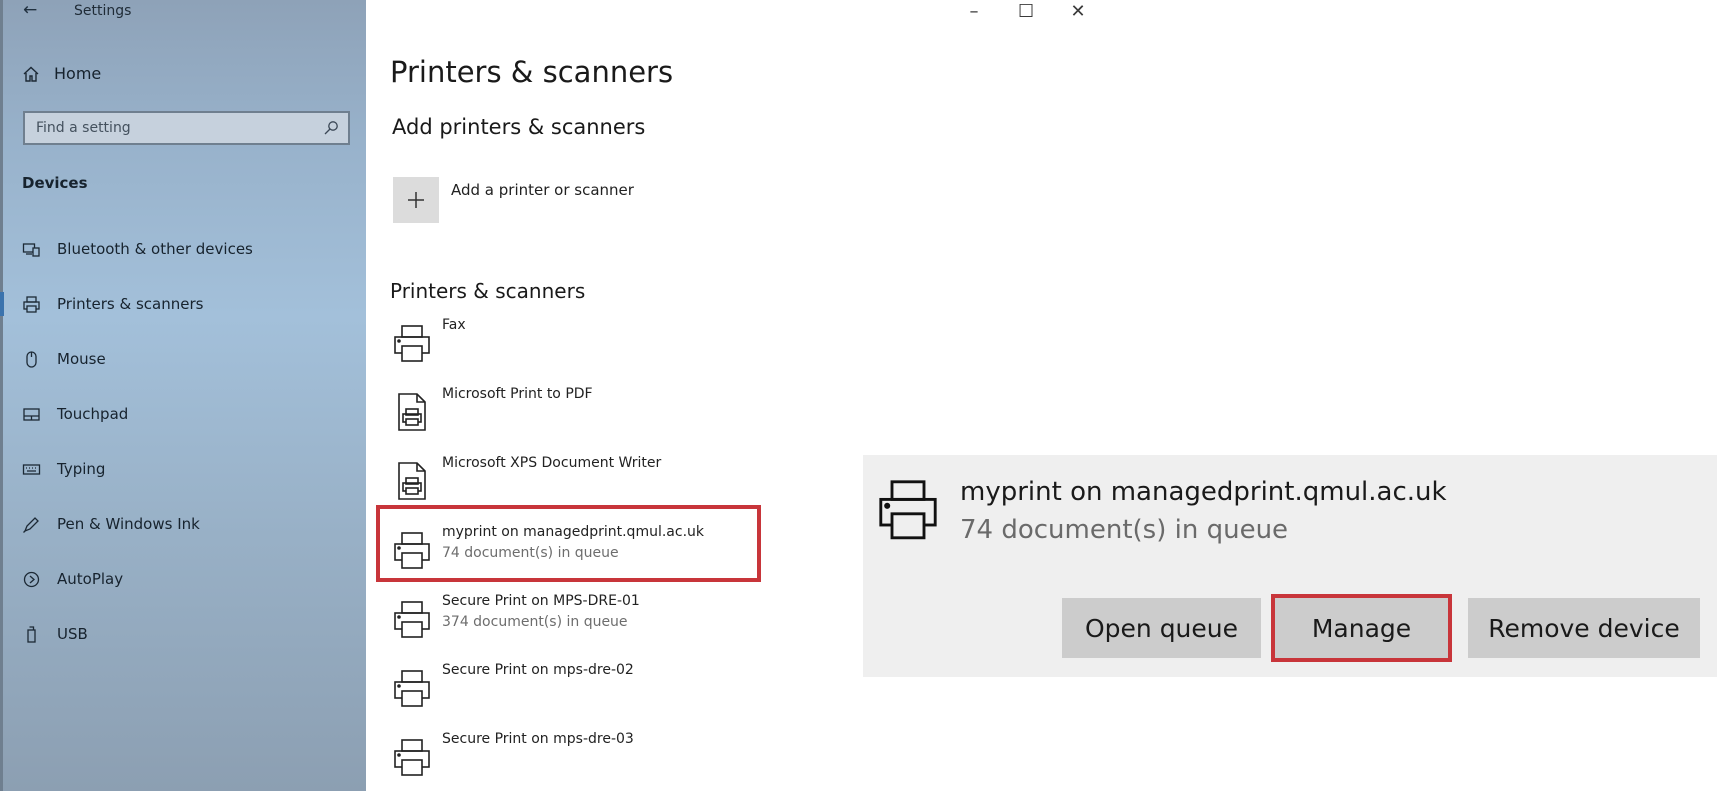  What do you see at coordinates (93, 414) in the screenshot?
I see `sidebar-item-label: Touchpad` at bounding box center [93, 414].